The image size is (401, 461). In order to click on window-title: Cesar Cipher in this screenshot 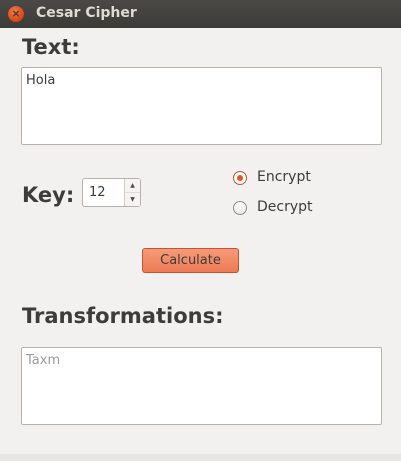, I will do `click(86, 13)`.